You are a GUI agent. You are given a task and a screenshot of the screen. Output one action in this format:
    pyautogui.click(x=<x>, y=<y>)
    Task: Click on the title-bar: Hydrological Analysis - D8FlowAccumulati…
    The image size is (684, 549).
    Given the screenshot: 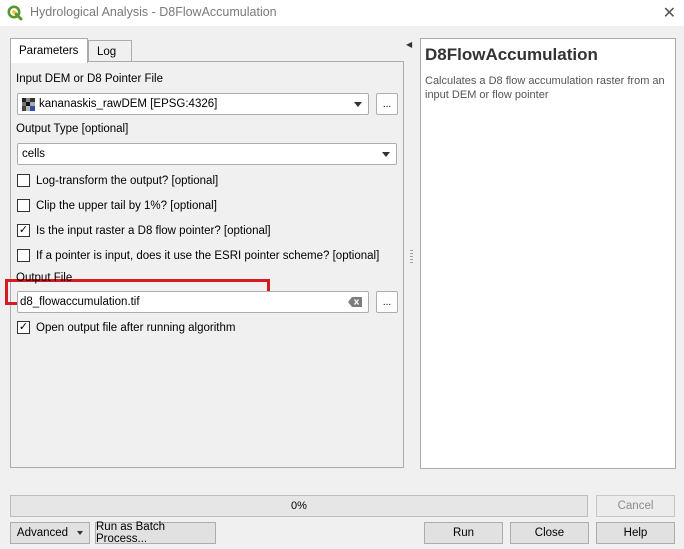 What is the action you would take?
    pyautogui.click(x=342, y=13)
    